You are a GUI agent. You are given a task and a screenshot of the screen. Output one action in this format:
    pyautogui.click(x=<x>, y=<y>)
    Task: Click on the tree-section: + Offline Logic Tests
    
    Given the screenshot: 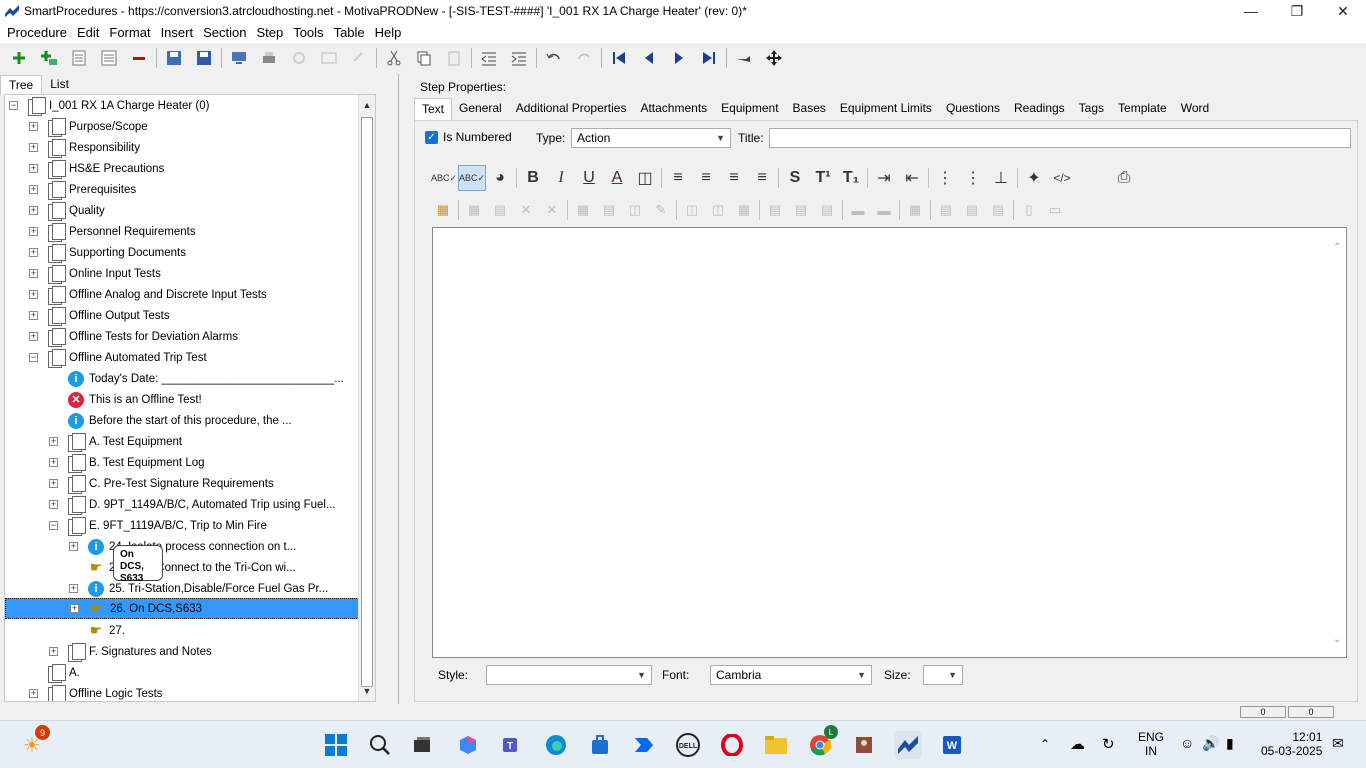 What is the action you would take?
    pyautogui.click(x=96, y=692)
    